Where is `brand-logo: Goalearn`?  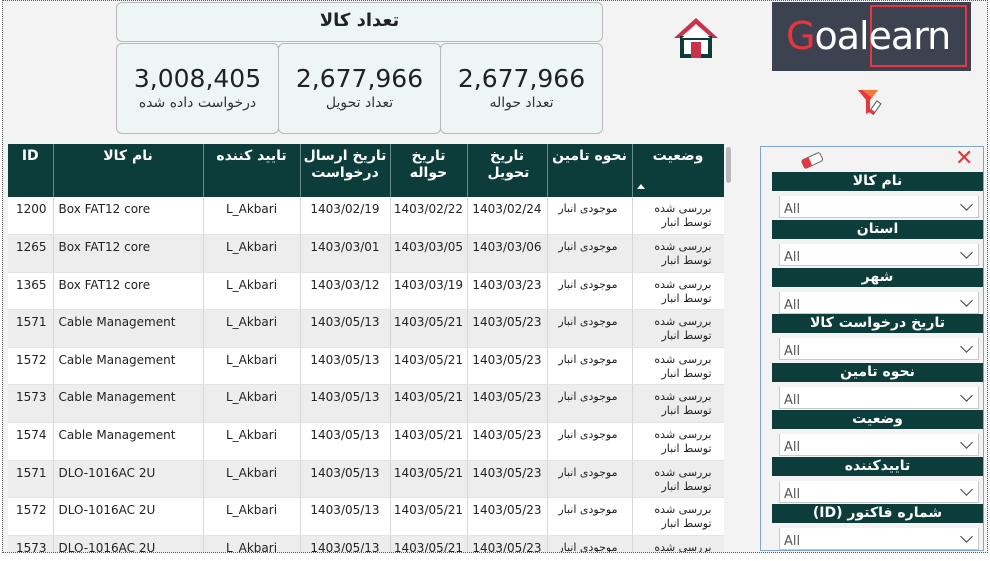 brand-logo: Goalearn is located at coordinates (871, 36).